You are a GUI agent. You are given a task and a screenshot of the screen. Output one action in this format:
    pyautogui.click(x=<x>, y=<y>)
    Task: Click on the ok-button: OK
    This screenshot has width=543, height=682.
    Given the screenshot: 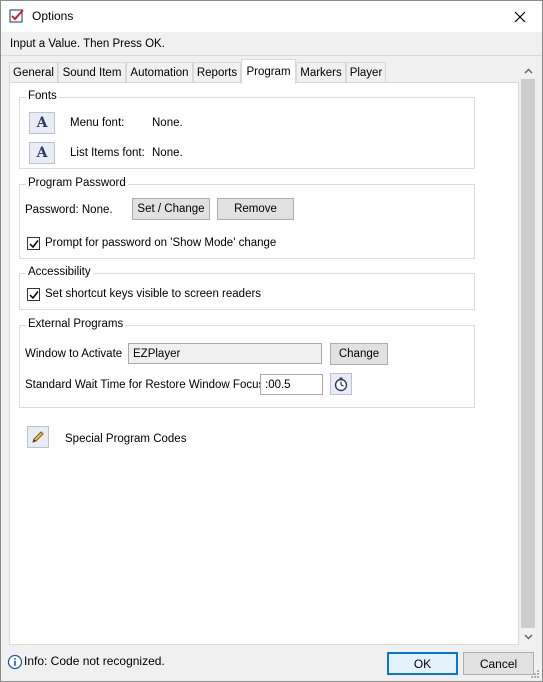 What is the action you would take?
    pyautogui.click(x=422, y=663)
    